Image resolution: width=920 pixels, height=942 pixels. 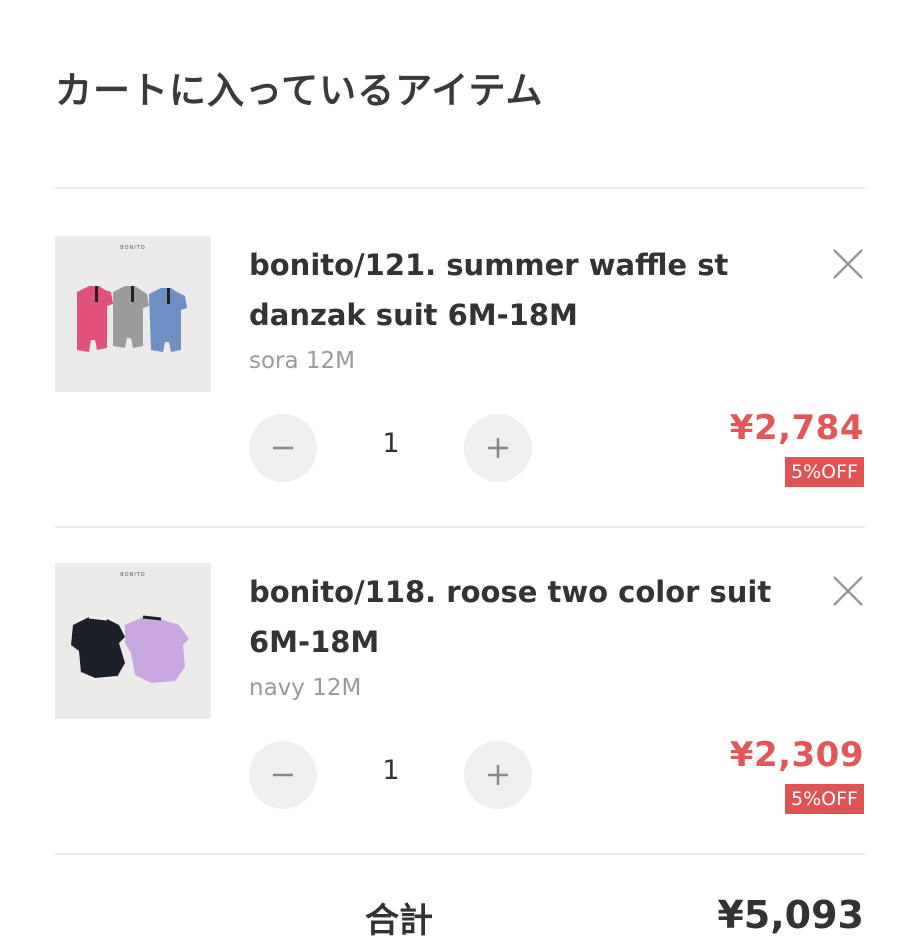 What do you see at coordinates (399, 921) in the screenshot?
I see `total-label: 合計` at bounding box center [399, 921].